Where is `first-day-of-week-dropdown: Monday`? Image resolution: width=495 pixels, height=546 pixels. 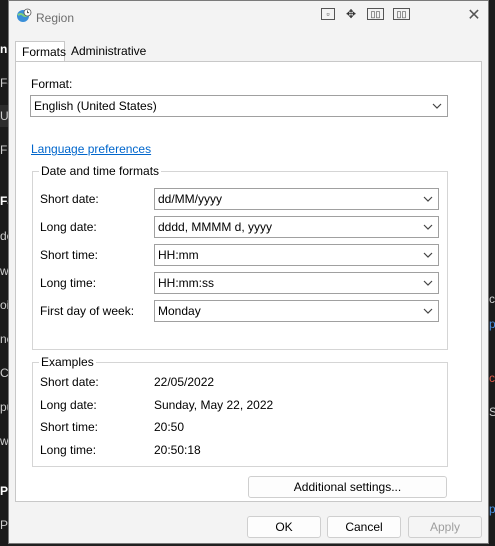 first-day-of-week-dropdown: Monday is located at coordinates (296, 311).